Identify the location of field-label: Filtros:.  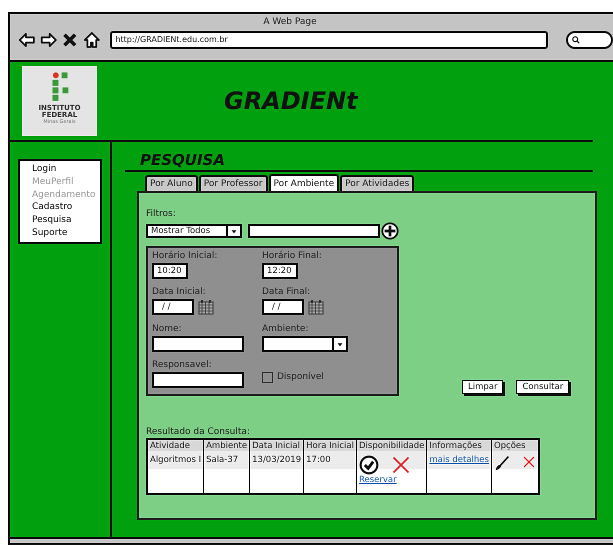
(161, 214).